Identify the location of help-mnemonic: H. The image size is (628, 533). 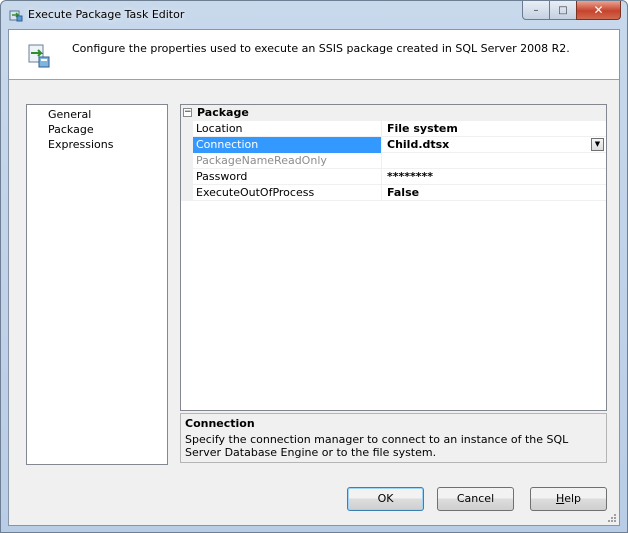
(560, 498).